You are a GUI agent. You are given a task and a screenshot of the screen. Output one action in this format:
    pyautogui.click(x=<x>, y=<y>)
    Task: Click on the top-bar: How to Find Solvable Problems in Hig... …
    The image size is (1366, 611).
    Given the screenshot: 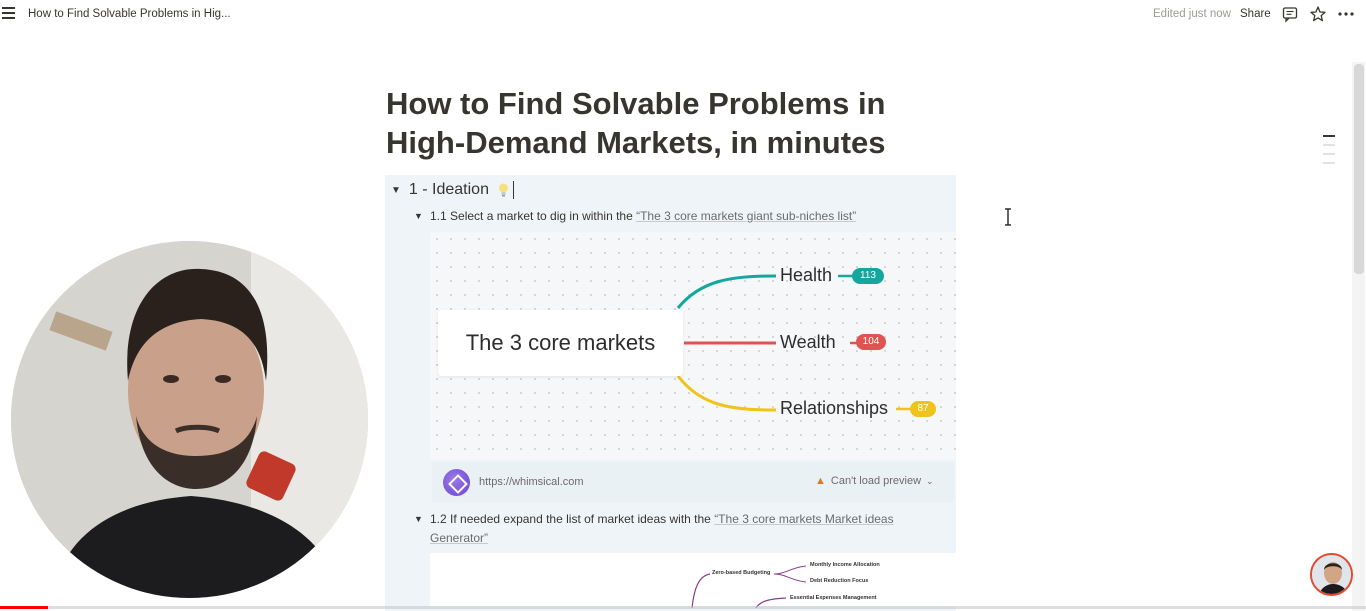 What is the action you would take?
    pyautogui.click(x=683, y=15)
    